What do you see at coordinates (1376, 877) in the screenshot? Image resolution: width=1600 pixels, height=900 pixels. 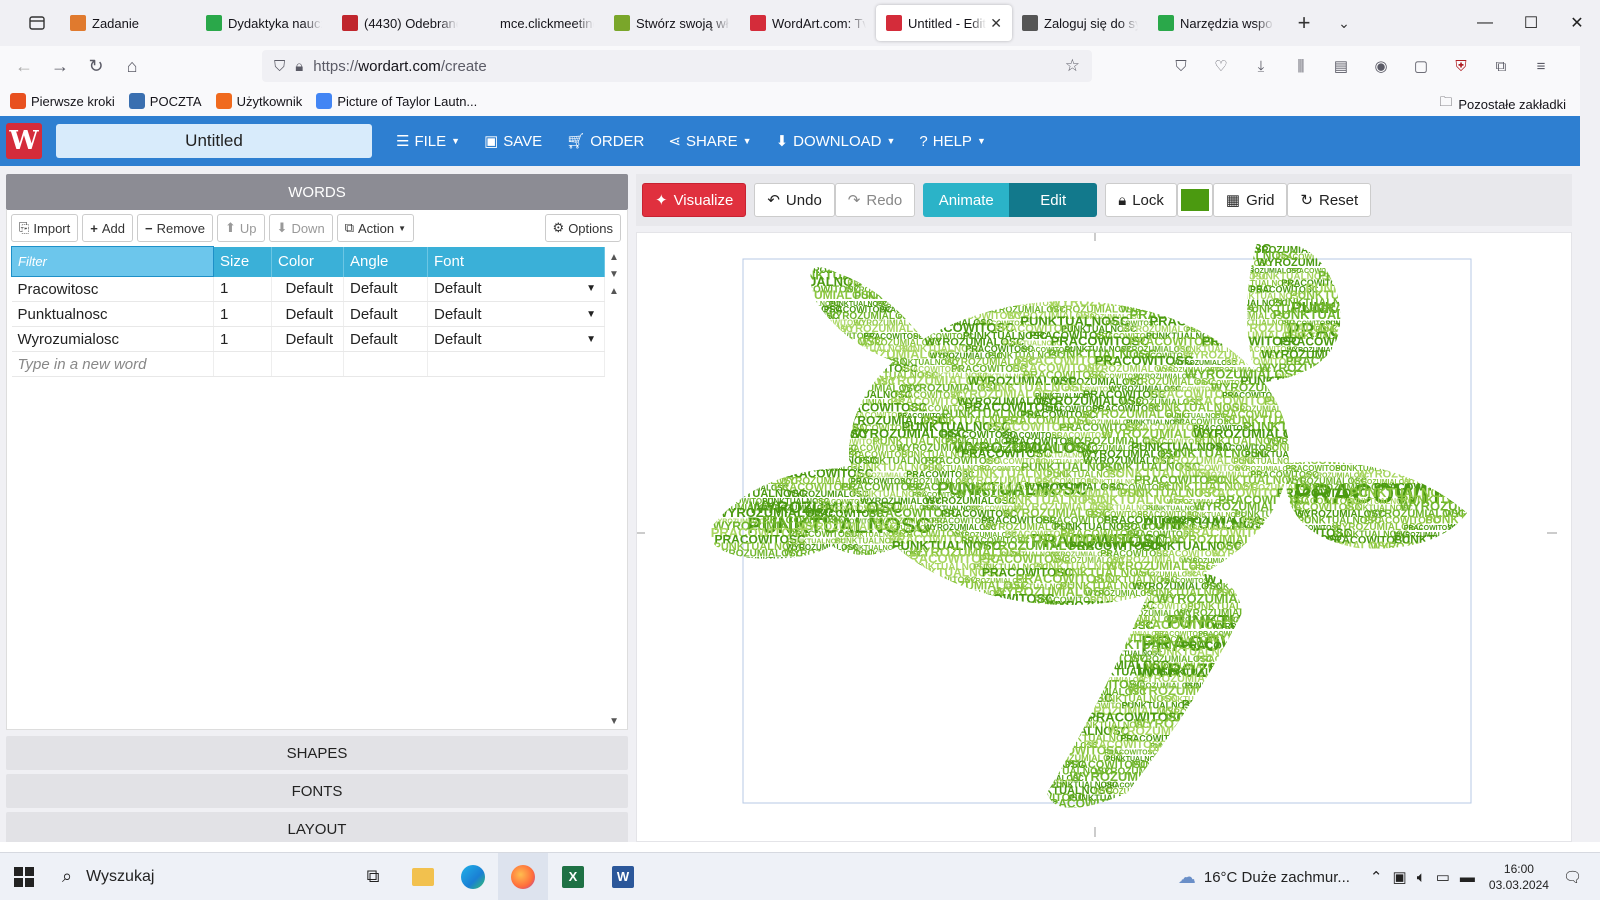 I see `chevron-up-icon: ⌃` at bounding box center [1376, 877].